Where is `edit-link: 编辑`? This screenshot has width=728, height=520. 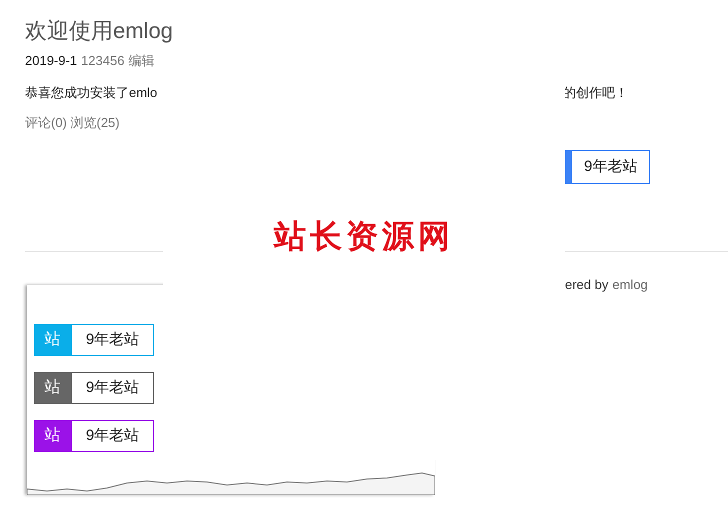 edit-link: 编辑 is located at coordinates (141, 61).